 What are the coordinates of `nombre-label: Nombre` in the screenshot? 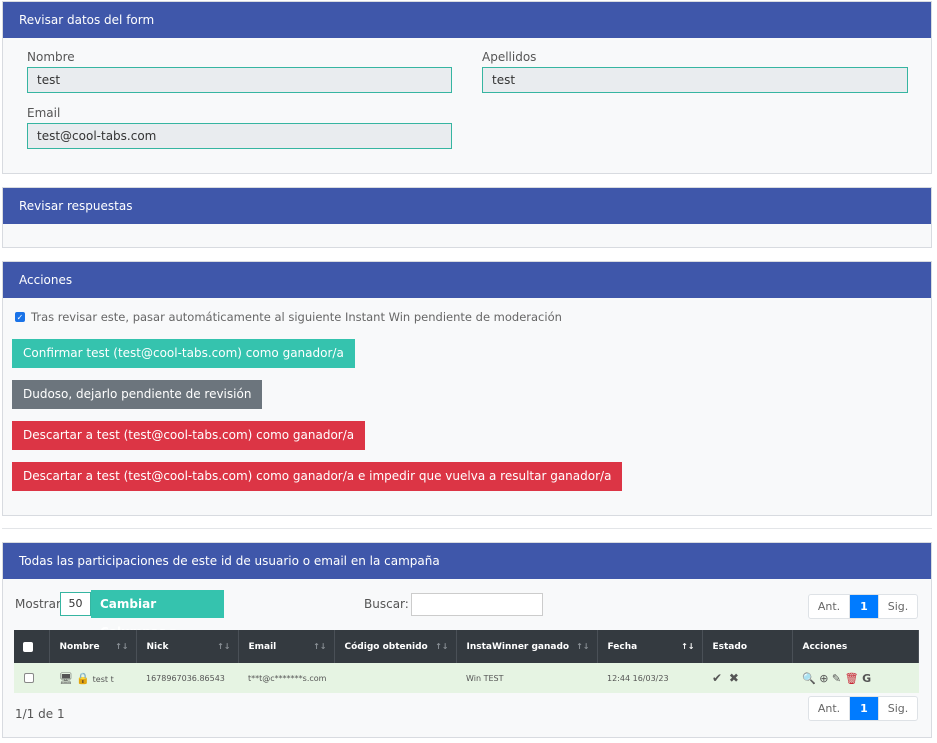 It's located at (51, 57).